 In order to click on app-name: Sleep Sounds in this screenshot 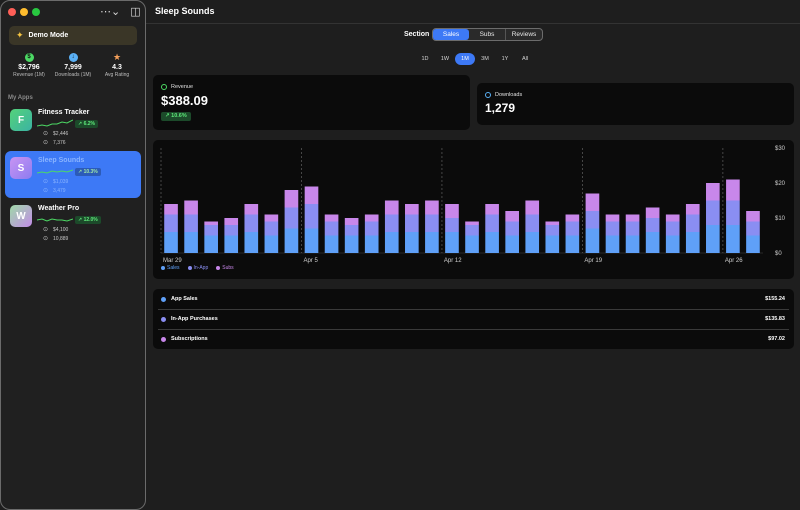, I will do `click(61, 160)`.